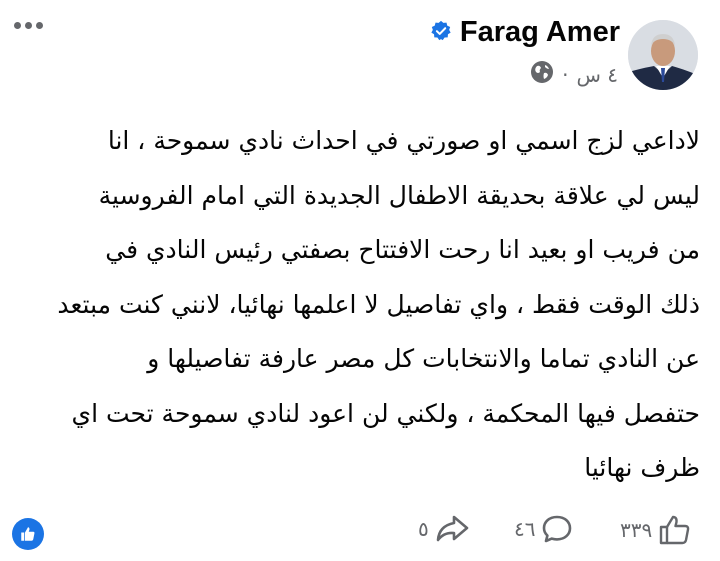 The image size is (720, 561). What do you see at coordinates (452, 528) in the screenshot?
I see `share-icon` at bounding box center [452, 528].